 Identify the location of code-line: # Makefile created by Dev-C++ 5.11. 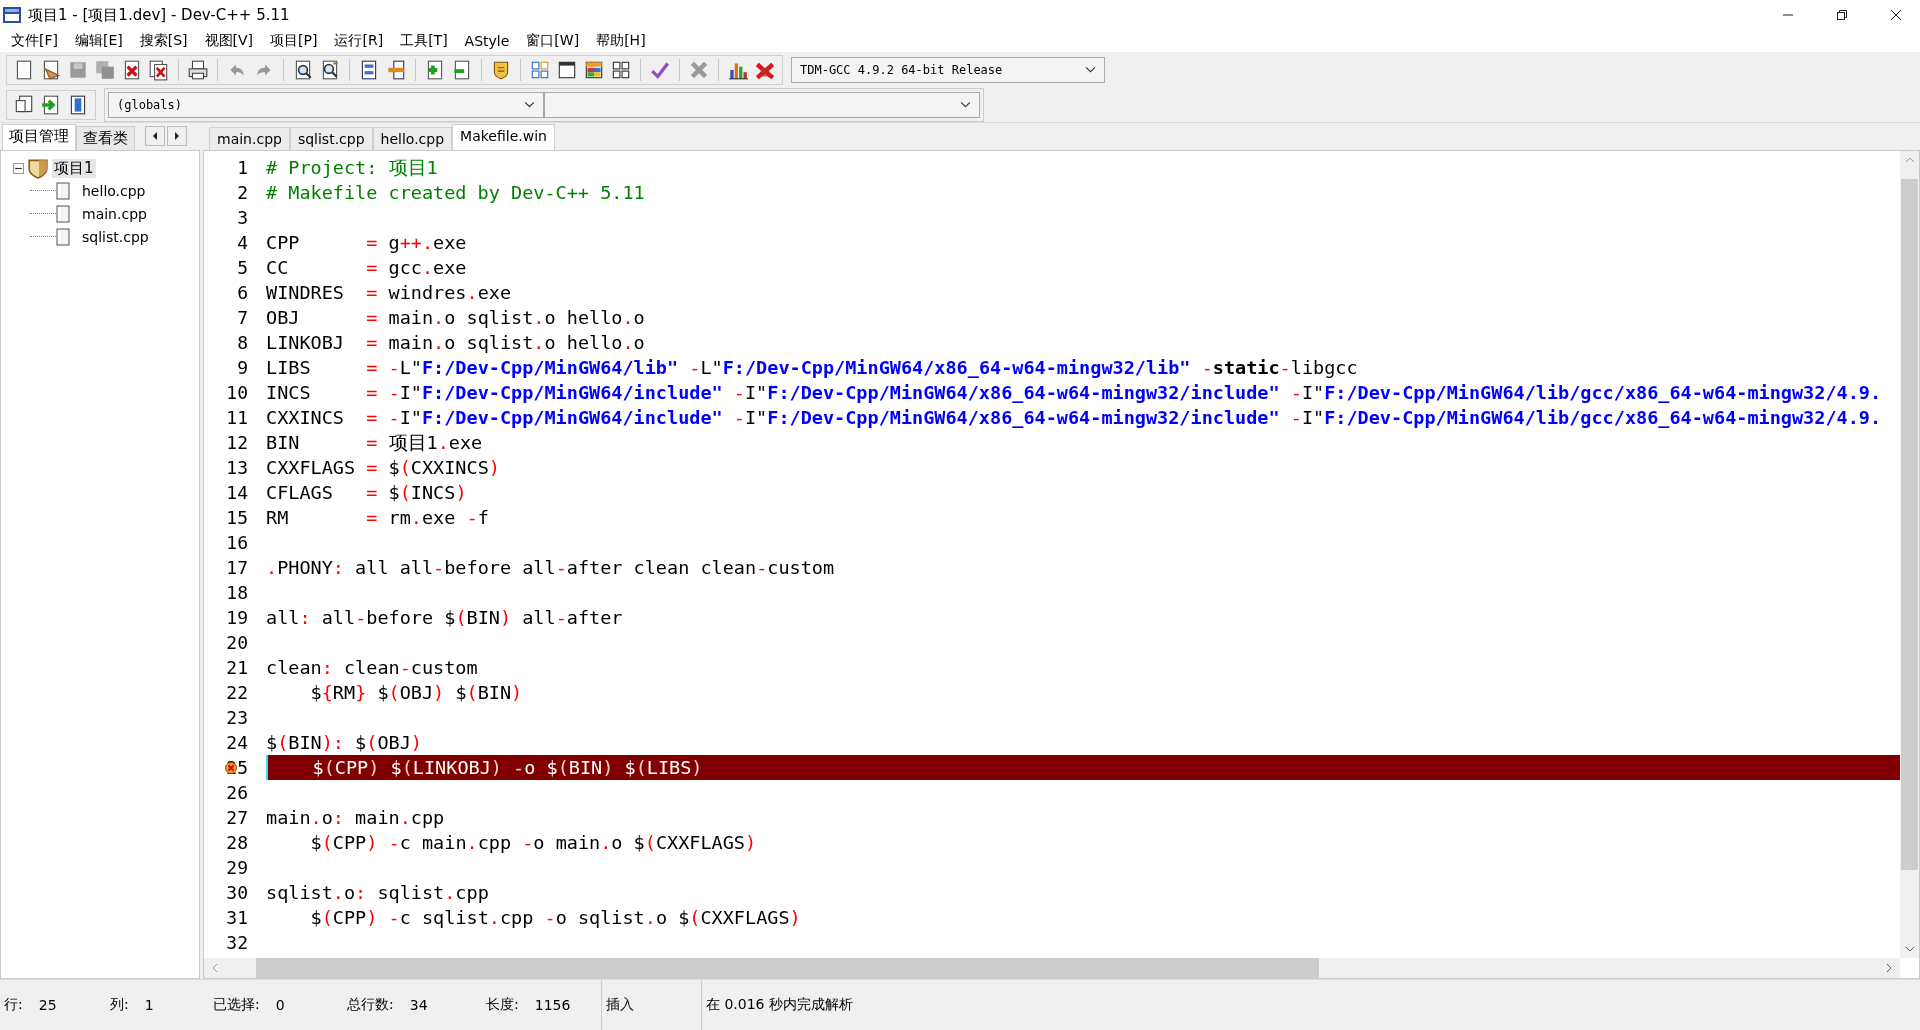
(456, 193).